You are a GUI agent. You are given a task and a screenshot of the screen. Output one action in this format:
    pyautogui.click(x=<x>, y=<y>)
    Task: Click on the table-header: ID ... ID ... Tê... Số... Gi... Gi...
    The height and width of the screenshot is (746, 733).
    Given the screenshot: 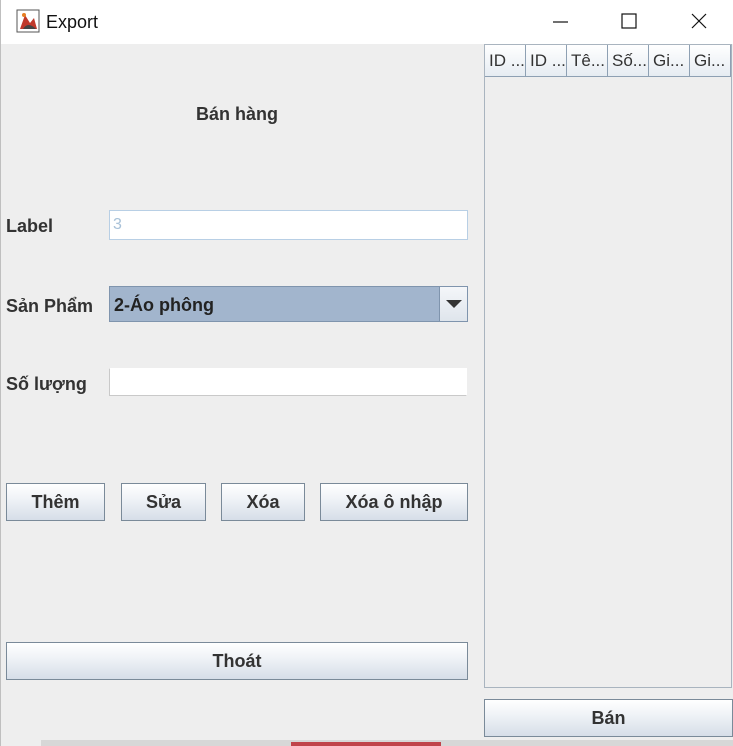 What is the action you would take?
    pyautogui.click(x=608, y=61)
    